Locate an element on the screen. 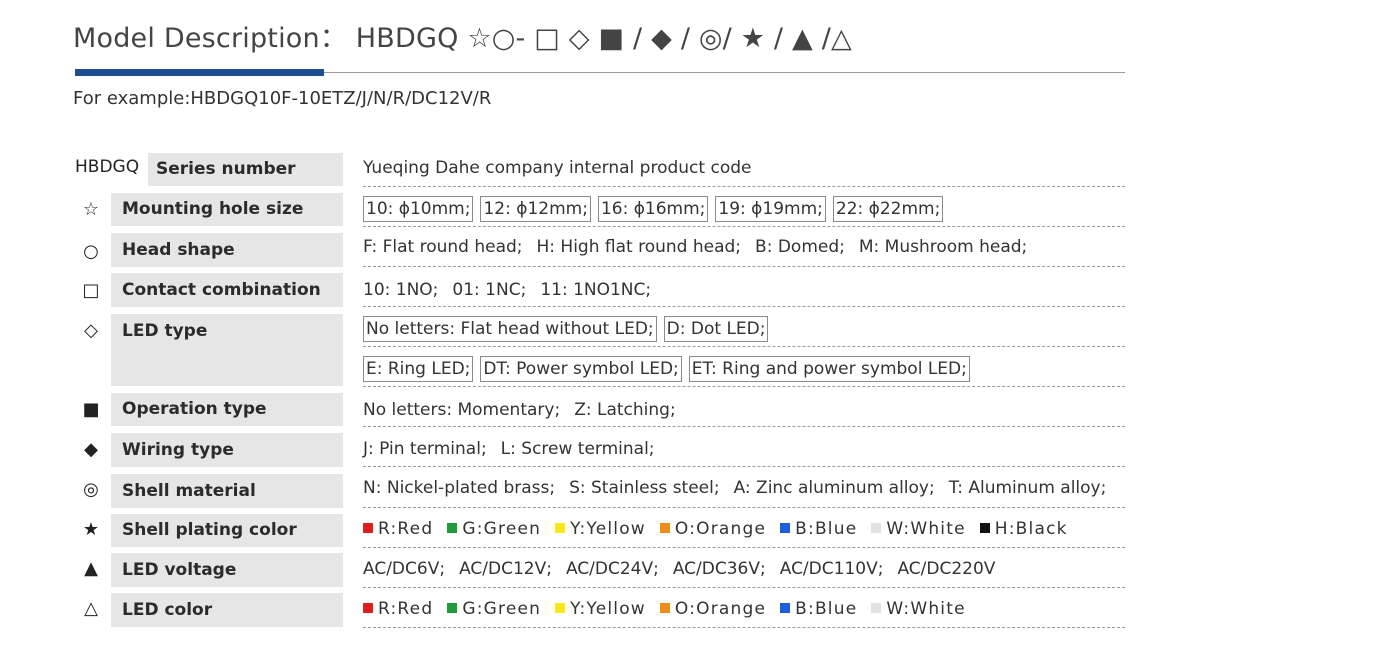  black-diamond-icon: ◆ is located at coordinates (91, 449).